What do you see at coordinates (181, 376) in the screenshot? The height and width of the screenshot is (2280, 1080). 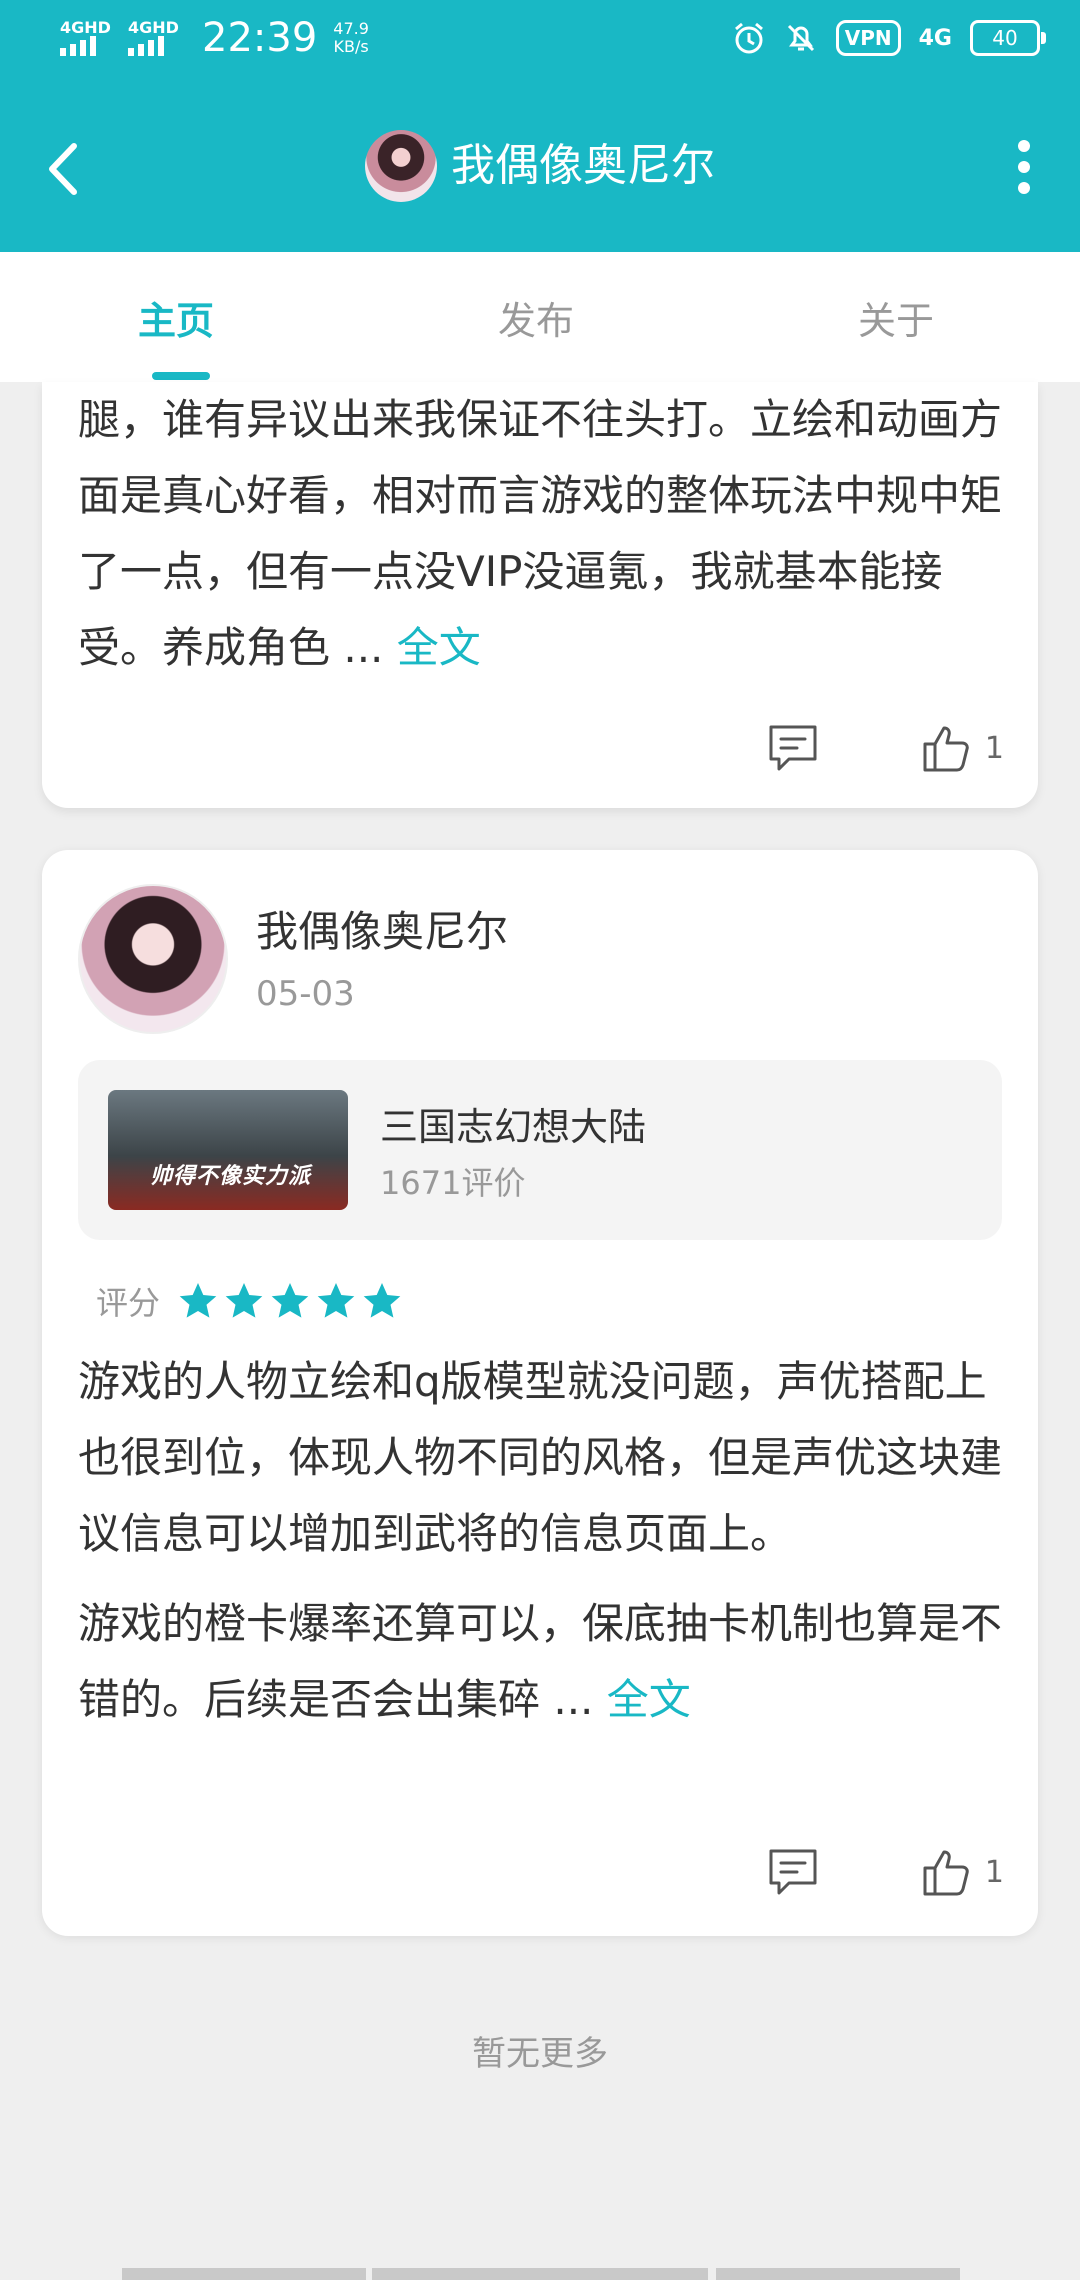 I see `tab-indicator` at bounding box center [181, 376].